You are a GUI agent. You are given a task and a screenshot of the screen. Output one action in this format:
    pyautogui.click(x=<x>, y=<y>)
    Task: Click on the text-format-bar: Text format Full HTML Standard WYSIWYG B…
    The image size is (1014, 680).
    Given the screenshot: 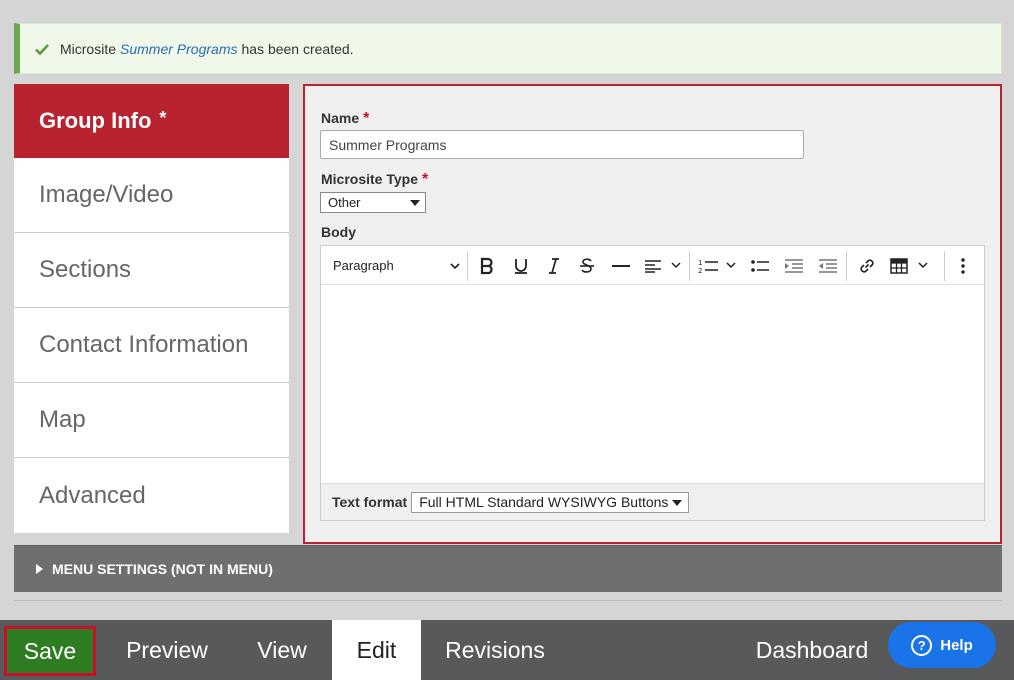 What is the action you would take?
    pyautogui.click(x=652, y=501)
    